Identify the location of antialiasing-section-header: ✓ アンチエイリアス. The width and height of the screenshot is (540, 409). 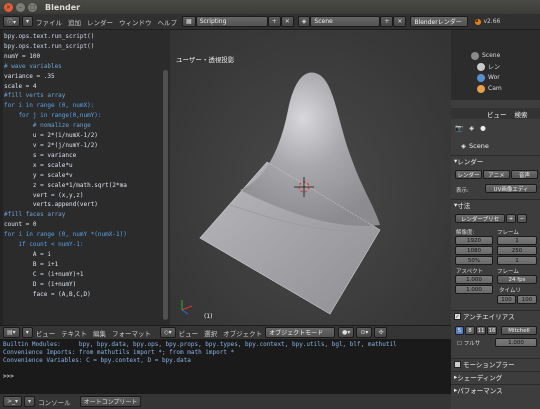
(495, 315).